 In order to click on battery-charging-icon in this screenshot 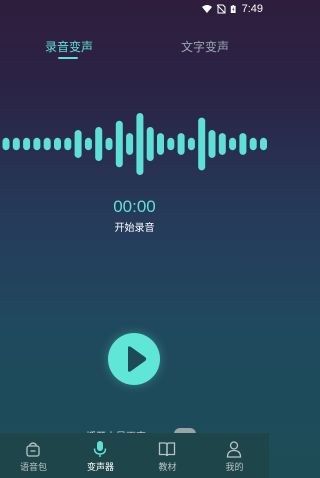, I will do `click(233, 9)`.